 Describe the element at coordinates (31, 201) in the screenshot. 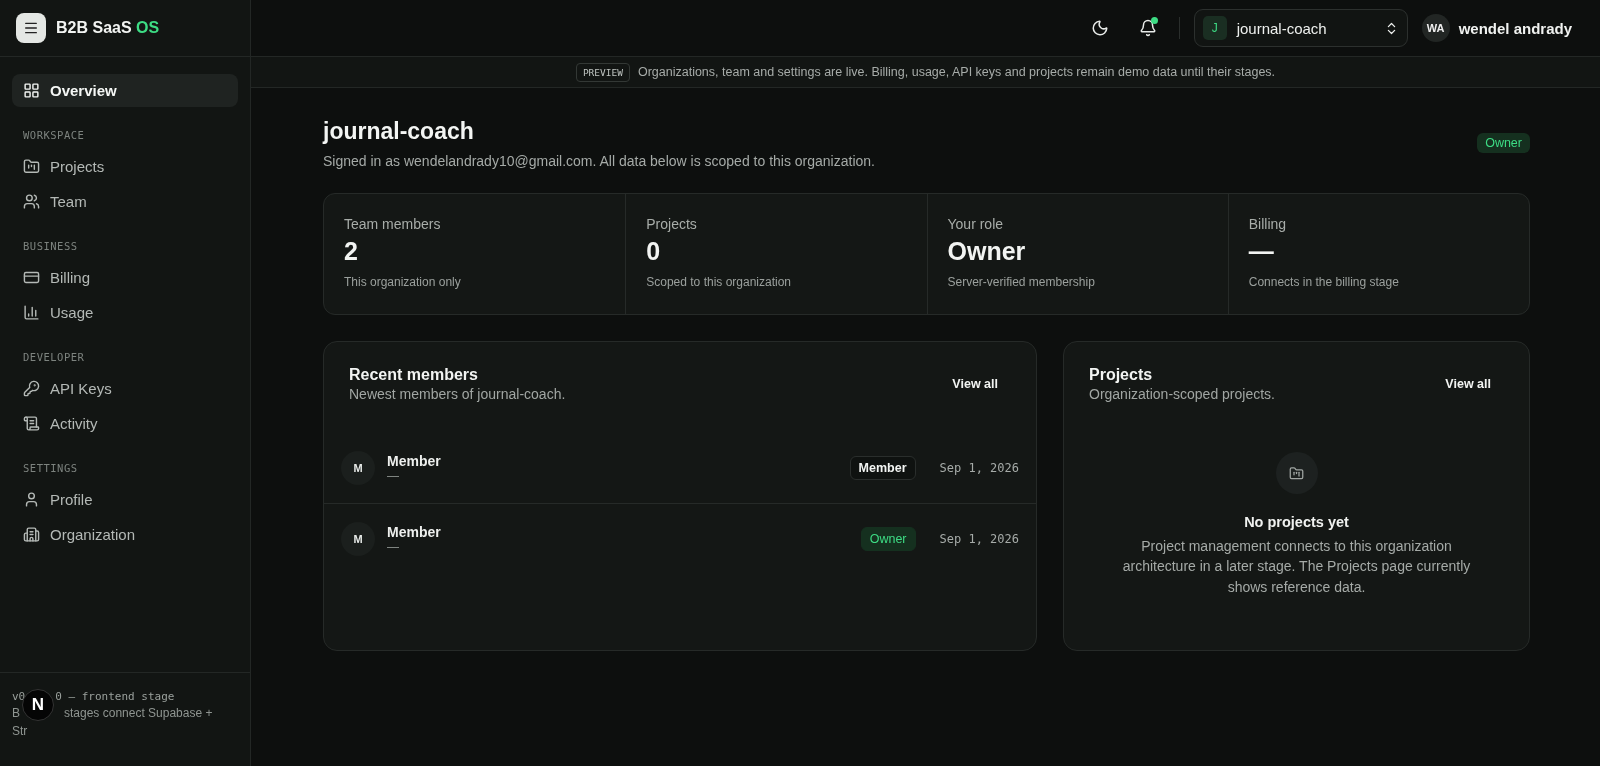

I see `users-icon` at that location.